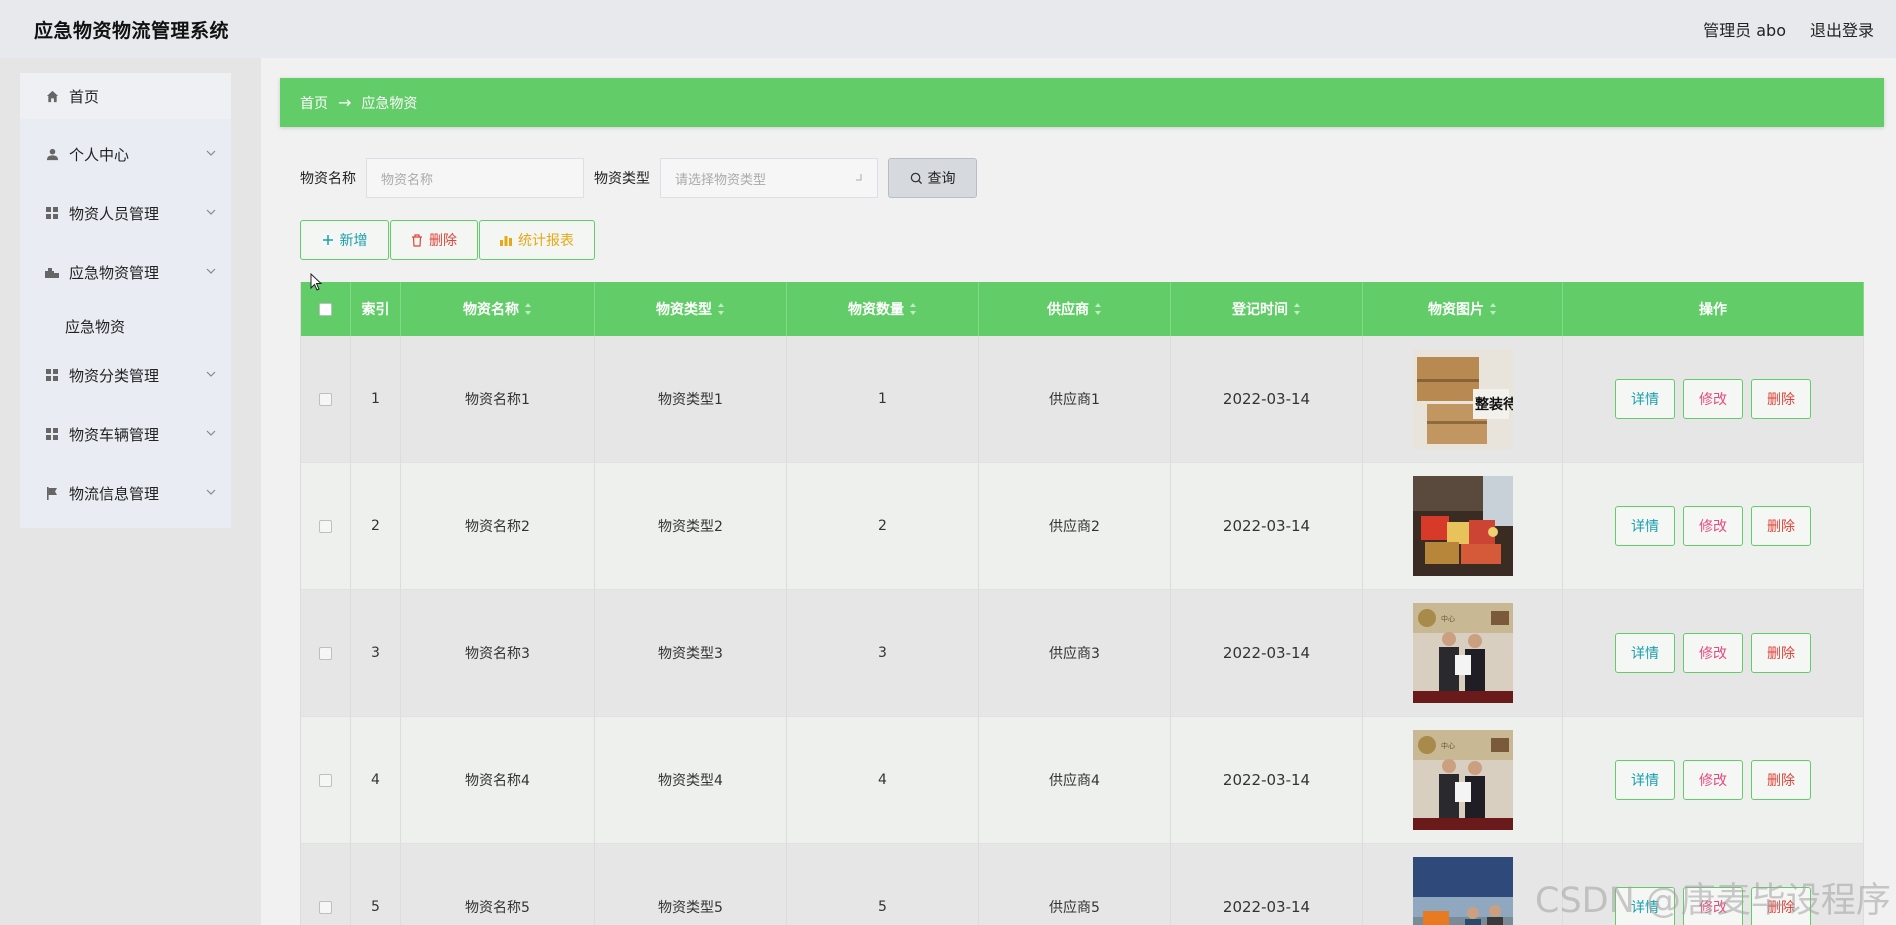  I want to click on cell-index: 3, so click(376, 653).